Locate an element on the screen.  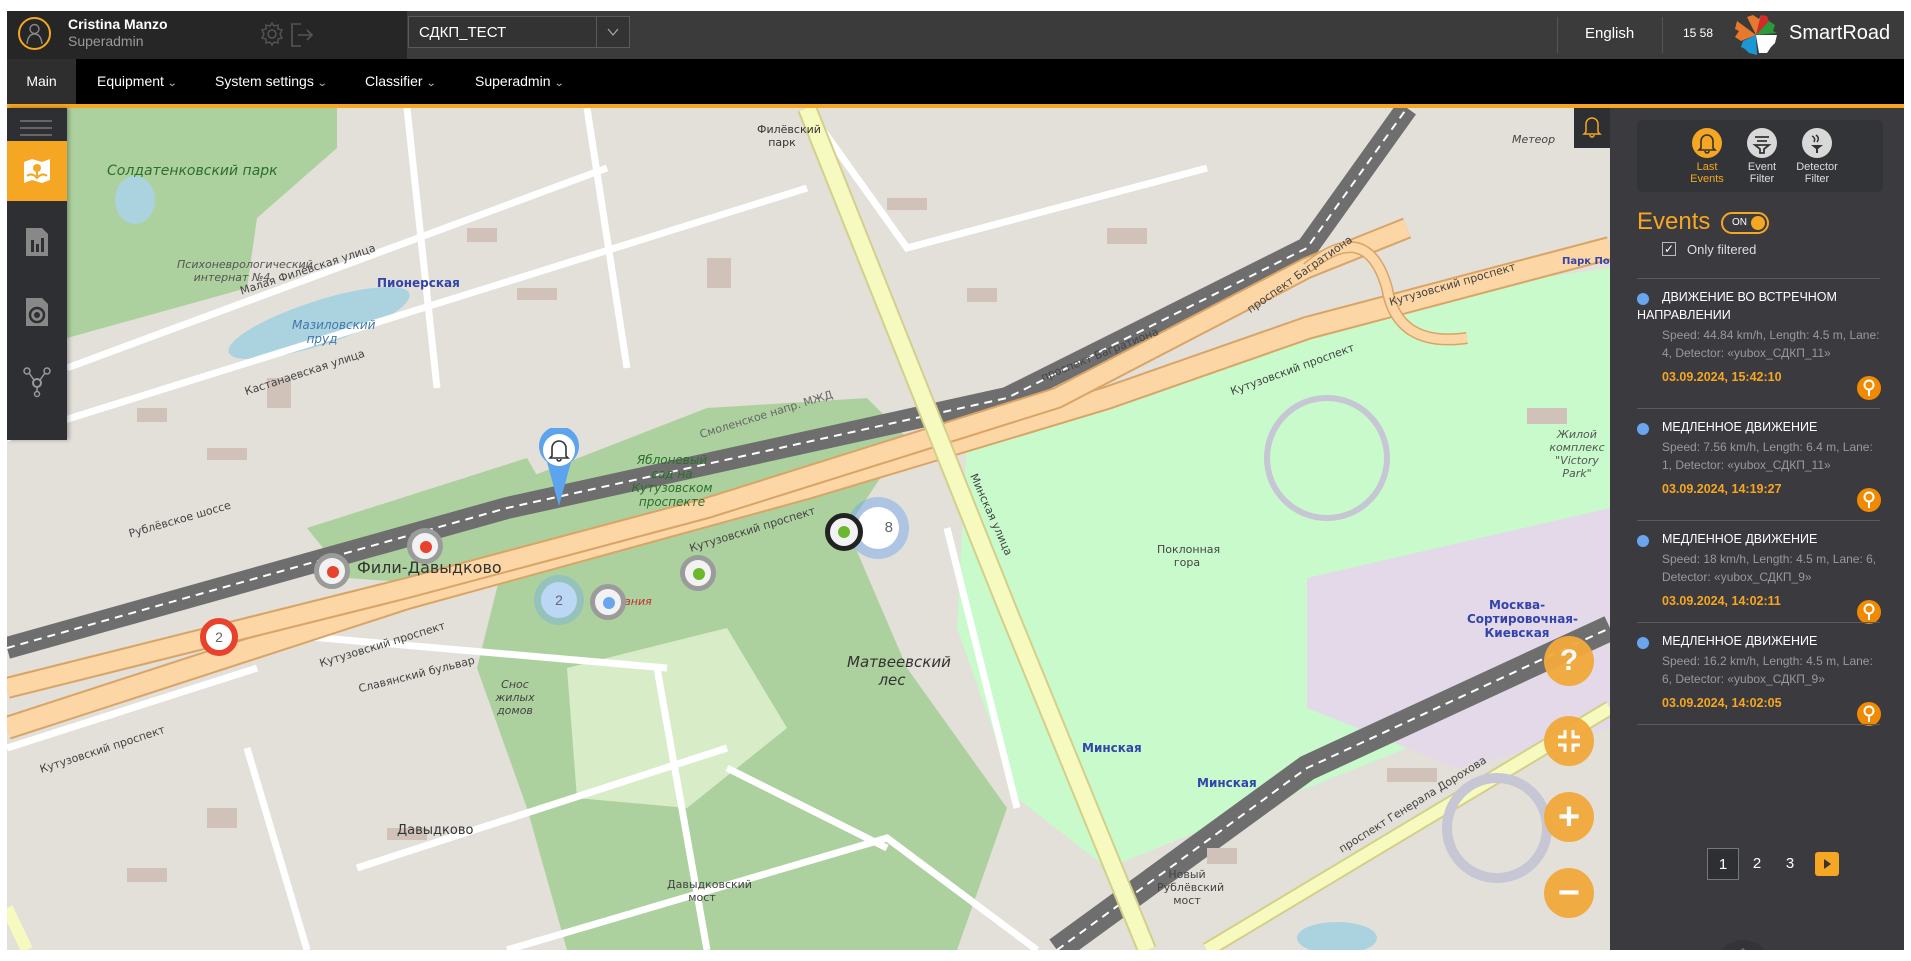
nav-item-label: Main is located at coordinates (41, 81).